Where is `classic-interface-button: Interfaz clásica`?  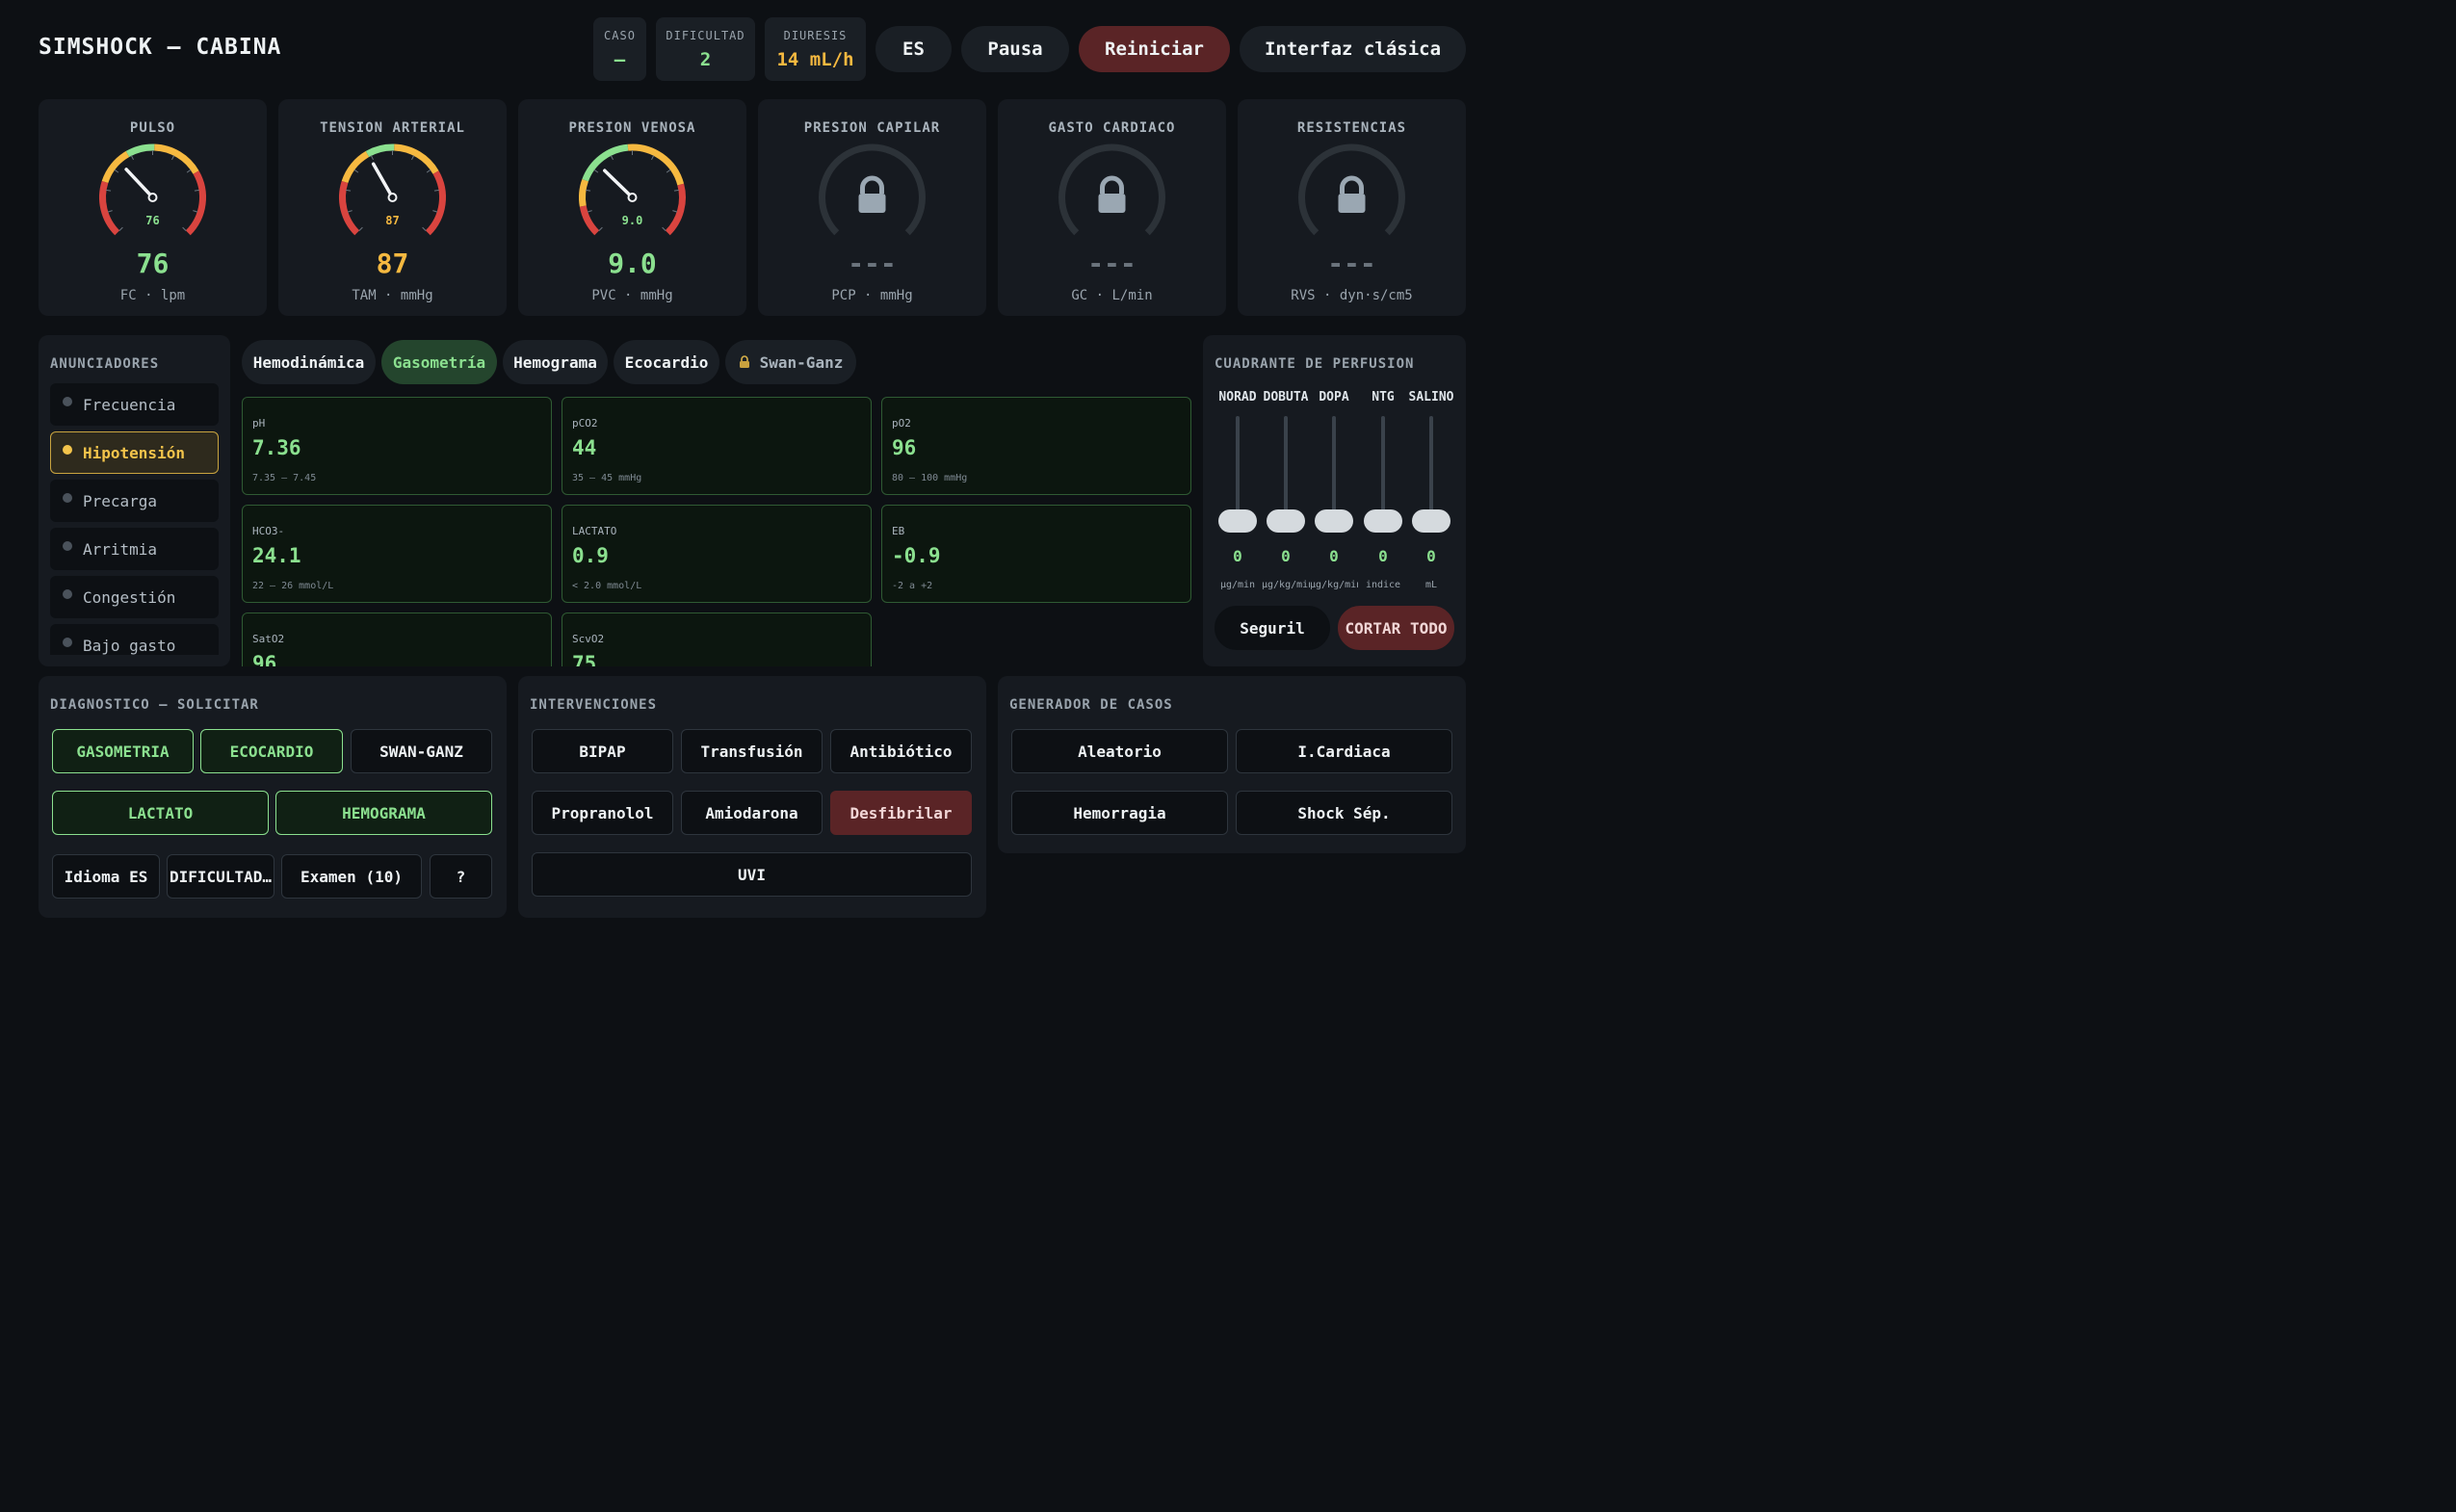 classic-interface-button: Interfaz clásica is located at coordinates (1353, 49).